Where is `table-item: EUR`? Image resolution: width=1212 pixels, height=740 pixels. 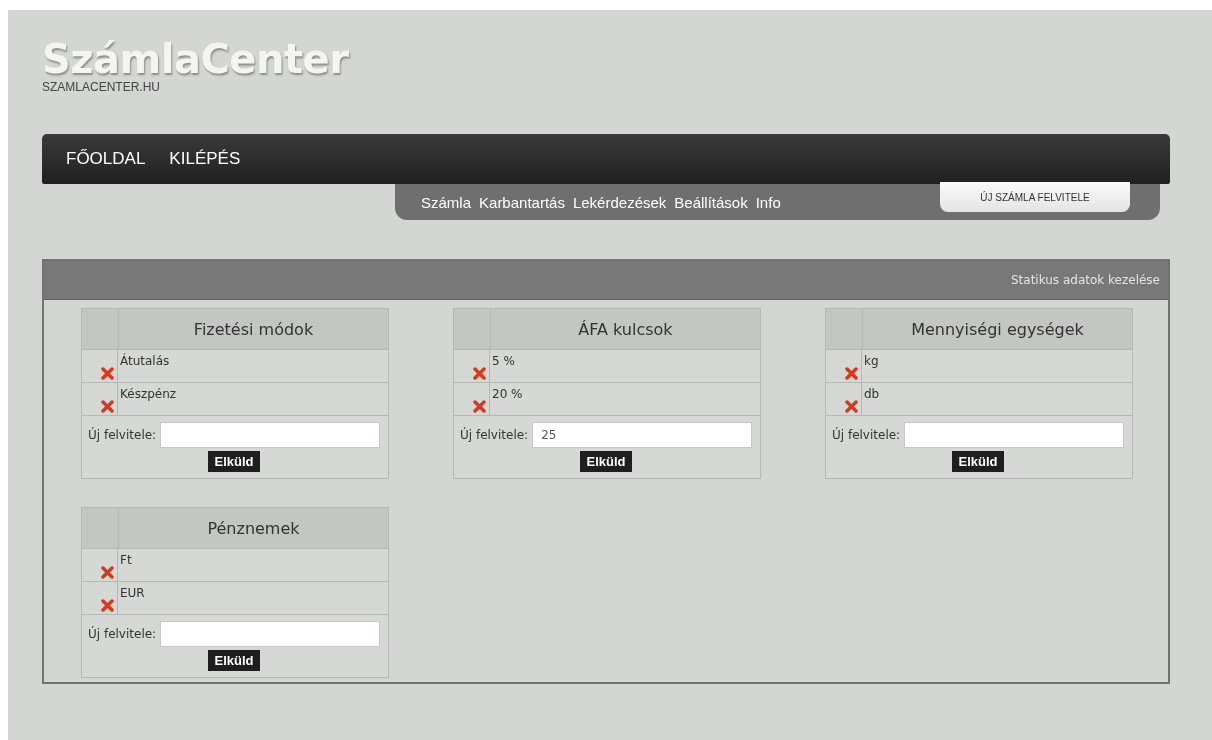 table-item: EUR is located at coordinates (132, 593).